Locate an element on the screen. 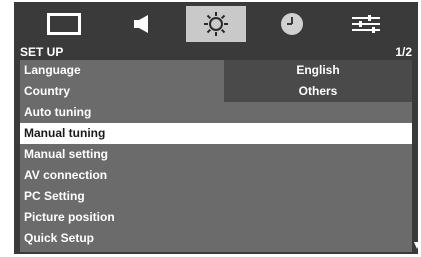 This screenshot has width=421, height=257. menu-item-label: Quick Setup is located at coordinates (59, 238).